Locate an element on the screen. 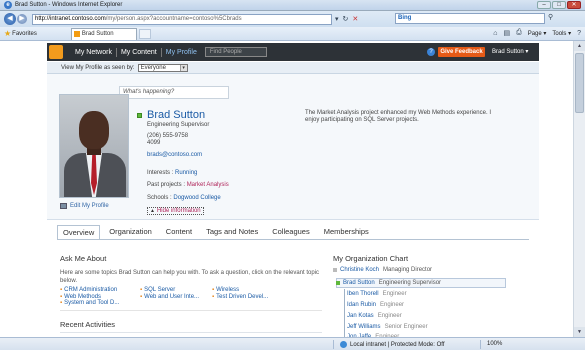 The height and width of the screenshot is (350, 585). profile-phone: (206) 555-9758 is located at coordinates (168, 136).